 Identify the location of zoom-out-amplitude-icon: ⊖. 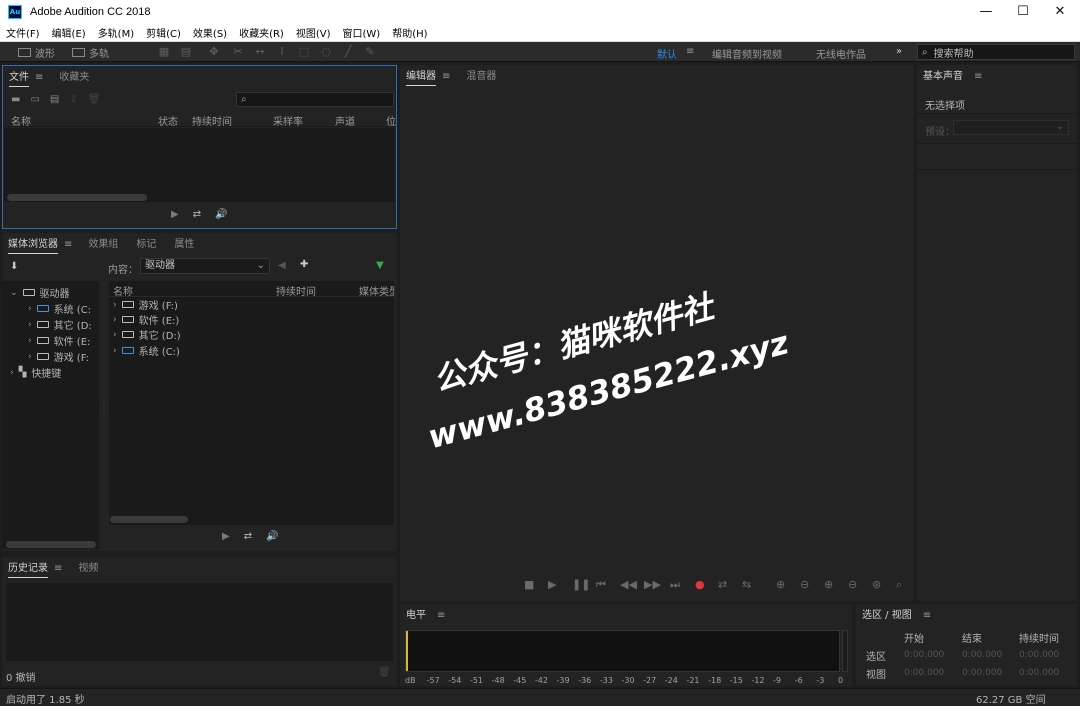
(804, 584).